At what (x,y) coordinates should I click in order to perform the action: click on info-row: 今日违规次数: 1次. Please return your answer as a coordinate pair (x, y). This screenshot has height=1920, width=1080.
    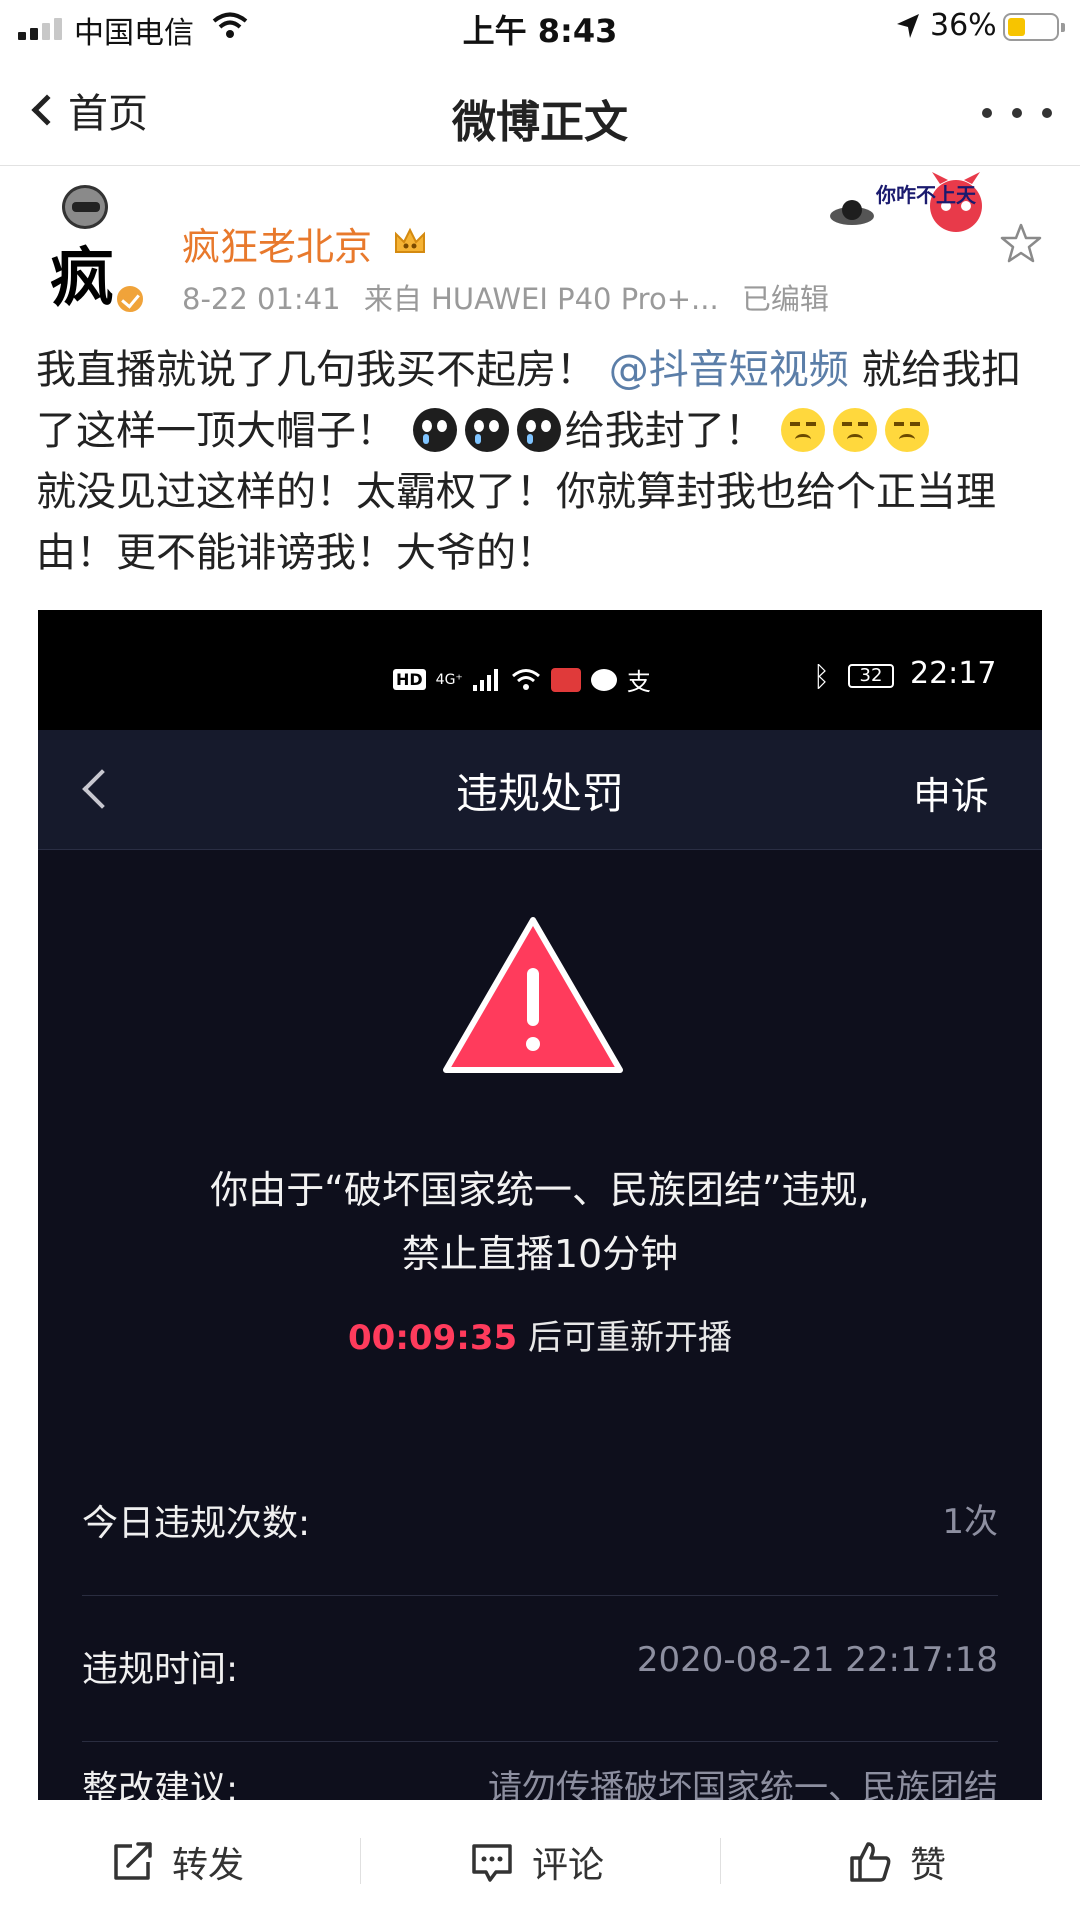
    Looking at the image, I should click on (540, 1523).